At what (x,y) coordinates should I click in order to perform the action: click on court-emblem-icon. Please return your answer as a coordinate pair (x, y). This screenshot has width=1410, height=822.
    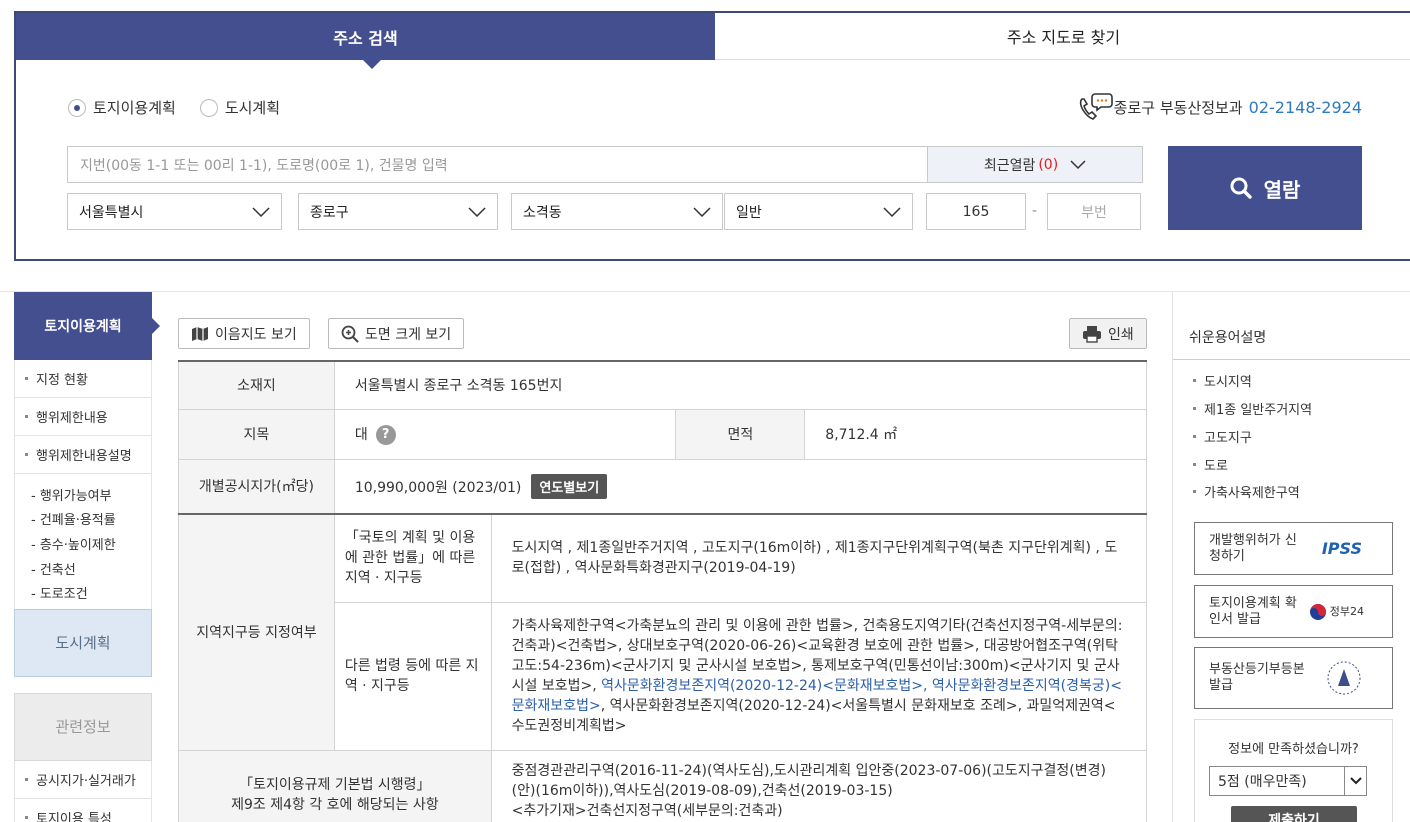
    Looking at the image, I should click on (1344, 678).